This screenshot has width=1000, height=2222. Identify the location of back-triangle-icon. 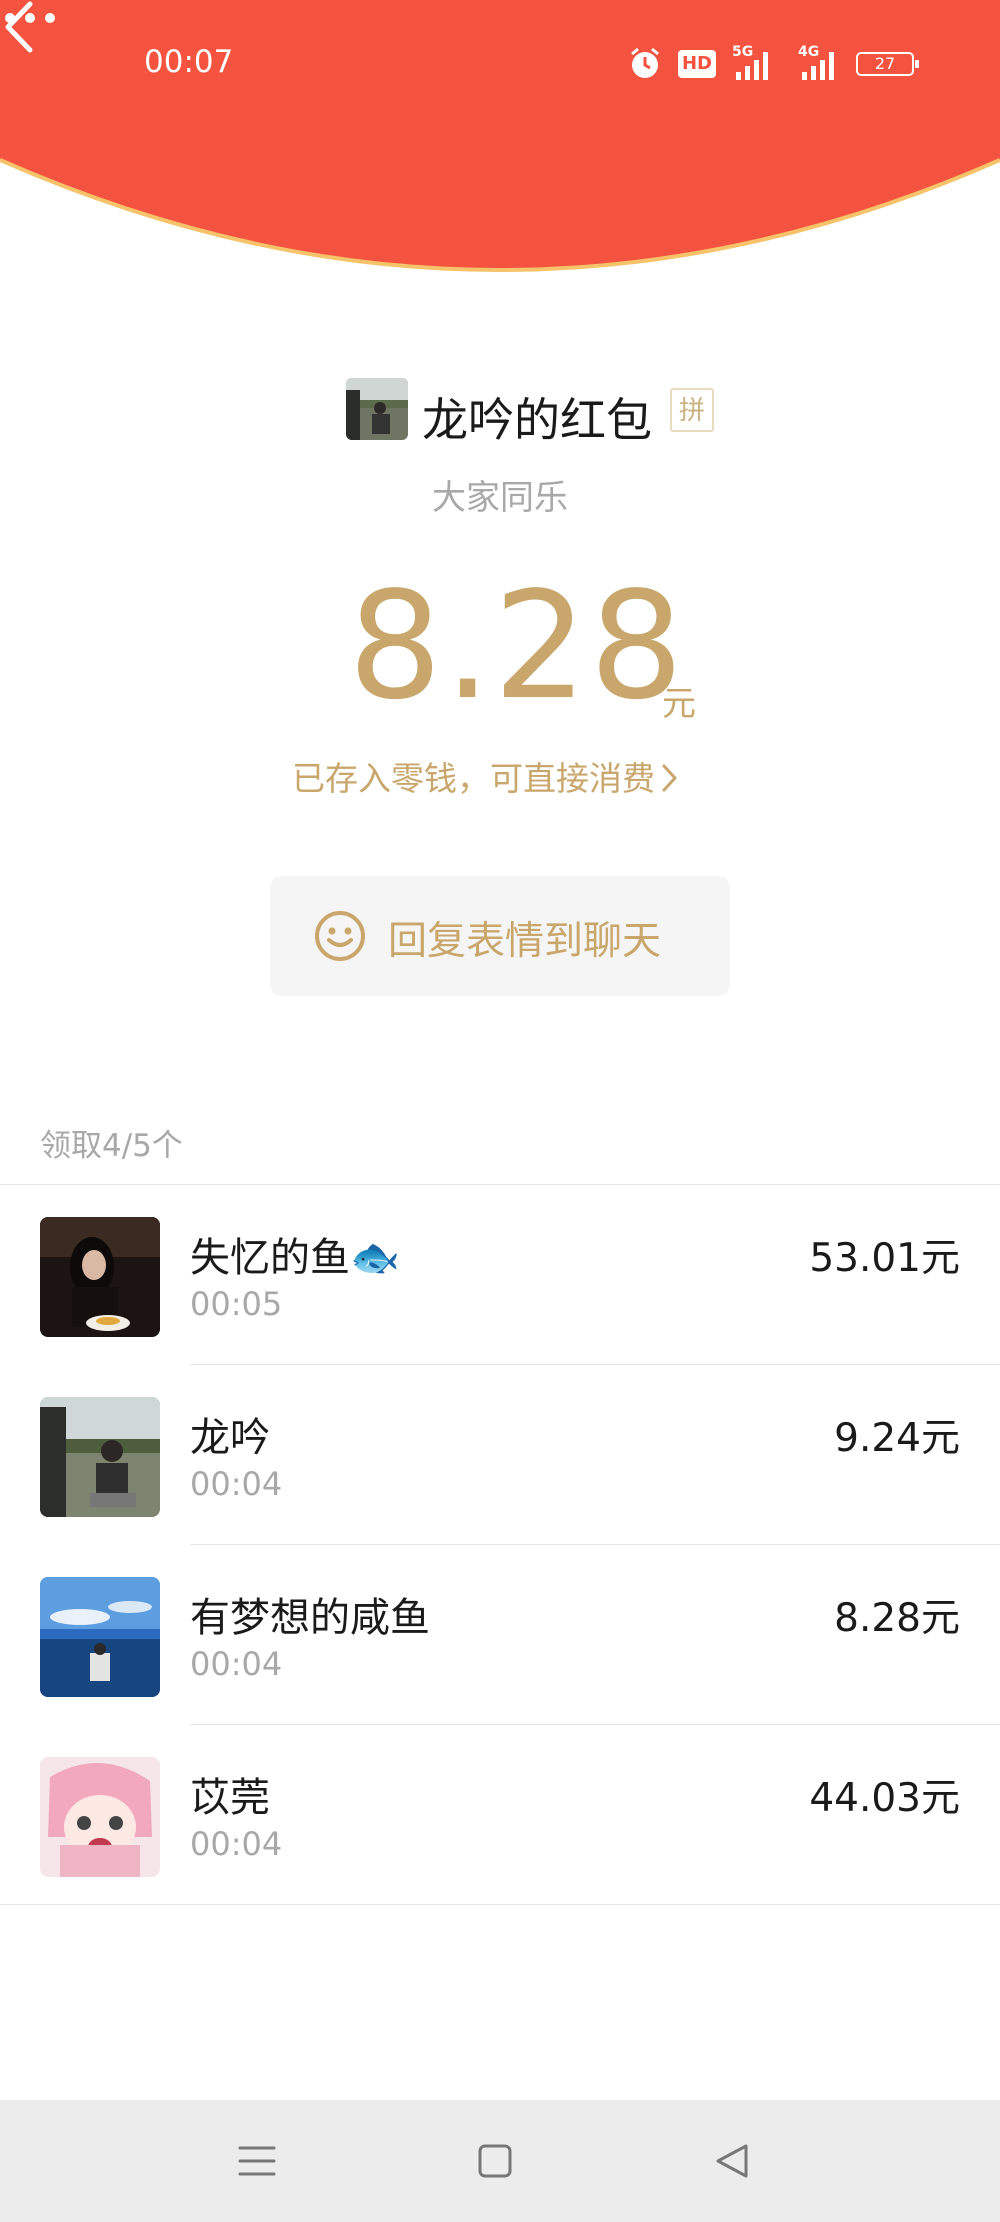
(733, 2161).